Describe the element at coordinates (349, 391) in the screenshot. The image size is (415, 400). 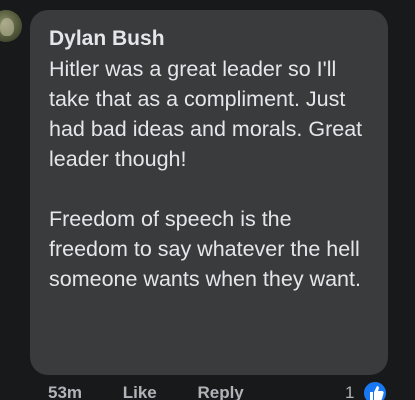
I see `reaction-count: 1` at that location.